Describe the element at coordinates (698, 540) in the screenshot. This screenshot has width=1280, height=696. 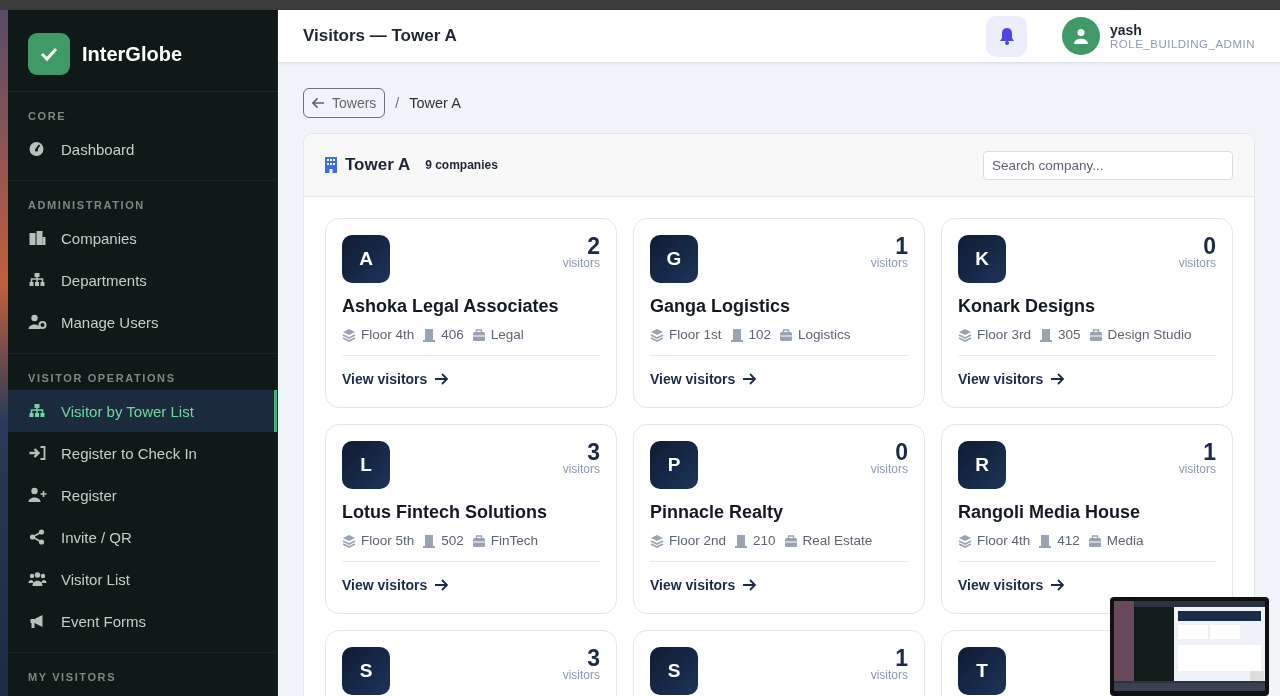
I see `floor-text: Floor 2nd` at that location.